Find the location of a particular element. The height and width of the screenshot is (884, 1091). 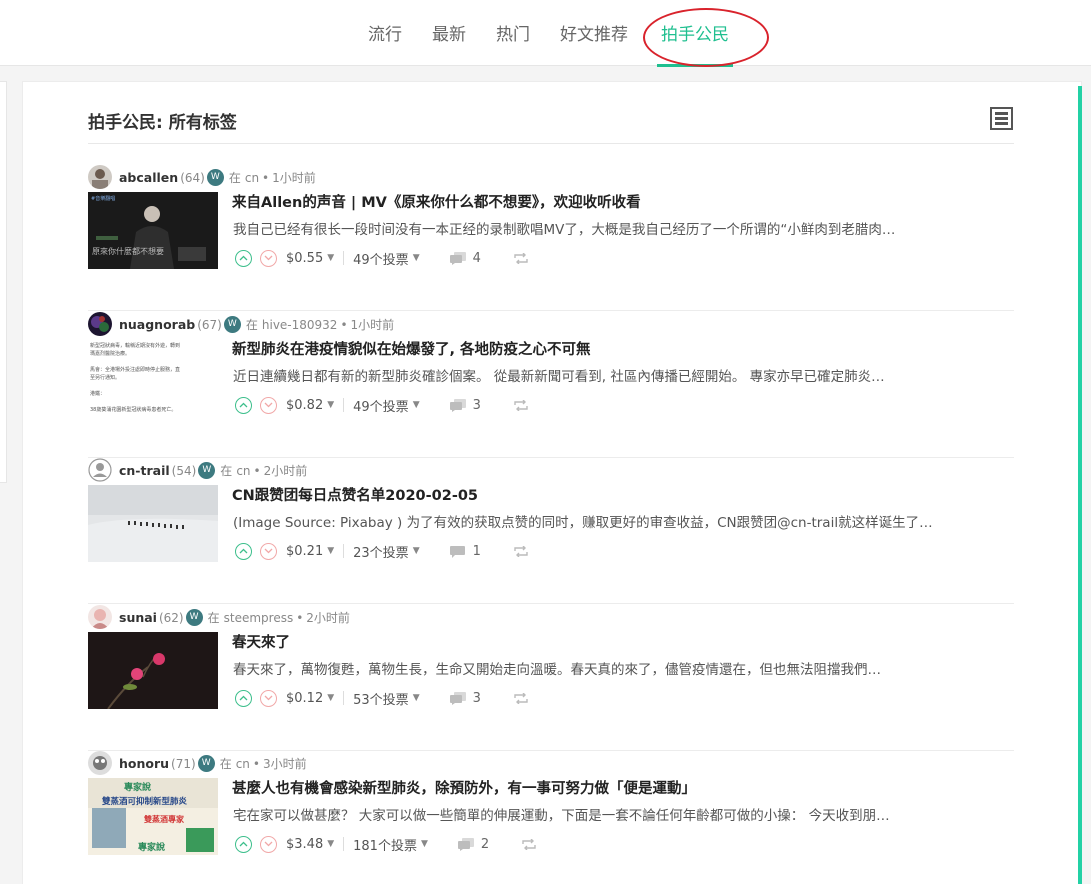

layout-toggle-icon is located at coordinates (1001, 118).